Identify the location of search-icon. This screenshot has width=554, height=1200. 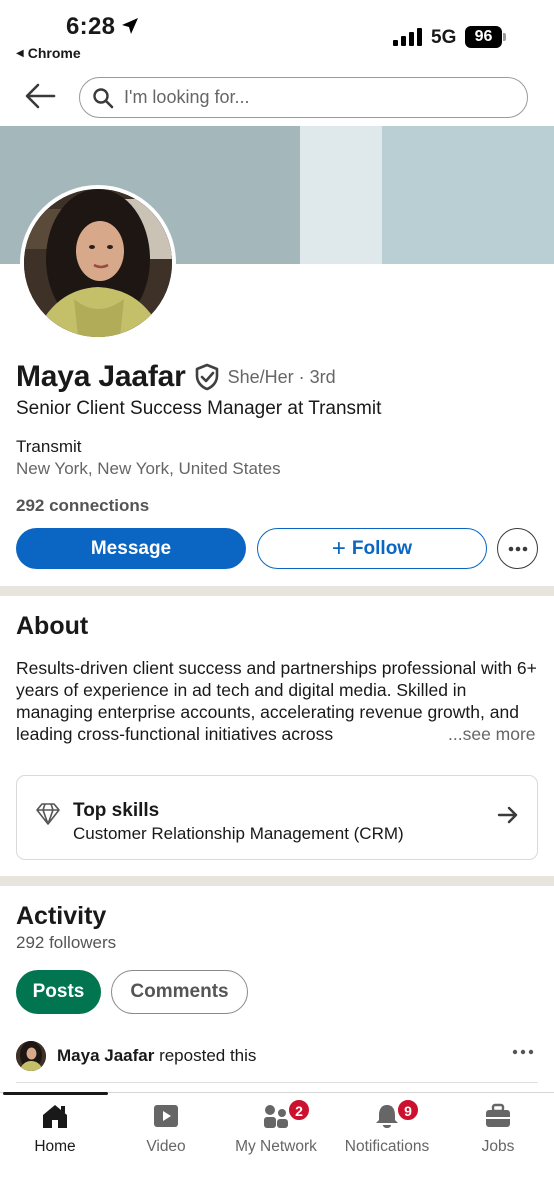
(103, 97).